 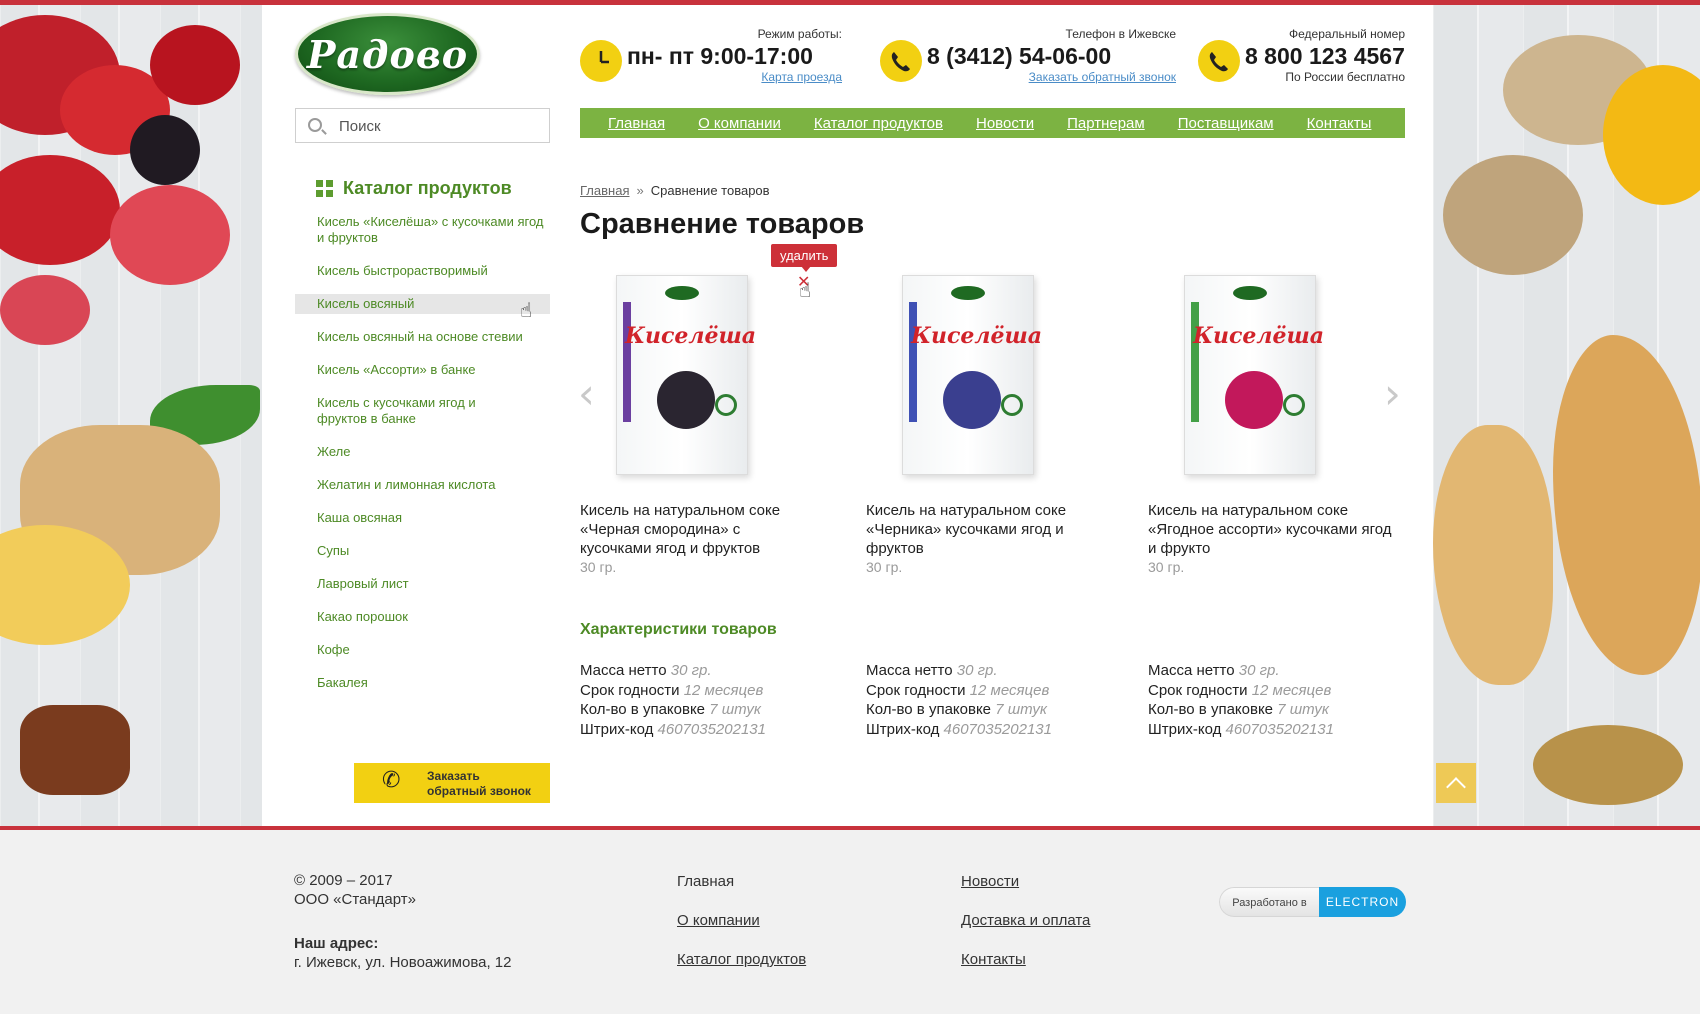 I want to click on federal-phone-sub: По России бесплатно, so click(x=1345, y=77).